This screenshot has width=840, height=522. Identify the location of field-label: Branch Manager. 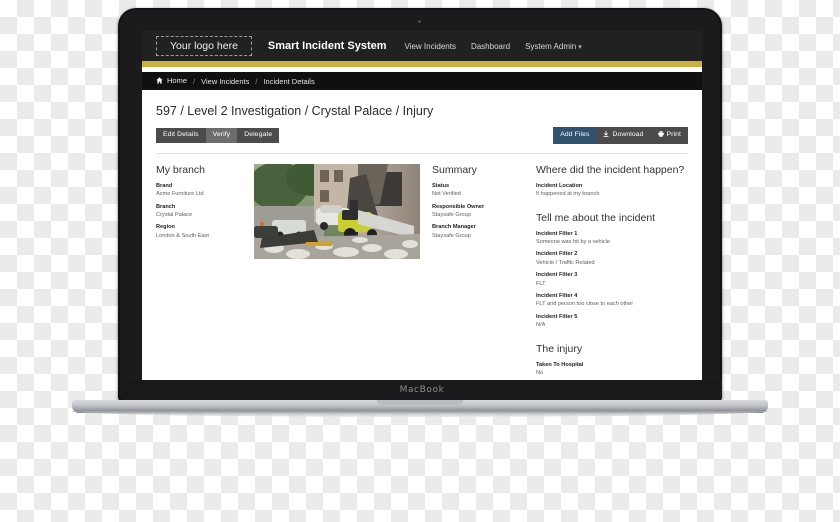
(454, 227).